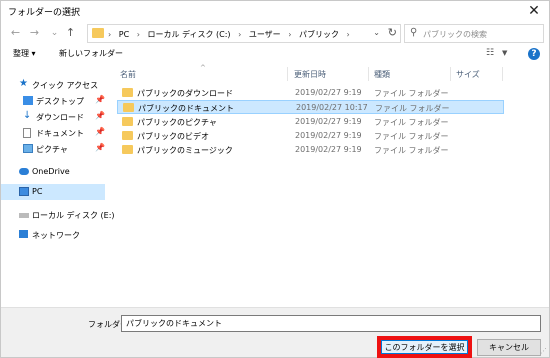  Describe the element at coordinates (53, 192) in the screenshot. I see `sidebar-item-pc: PC` at that location.